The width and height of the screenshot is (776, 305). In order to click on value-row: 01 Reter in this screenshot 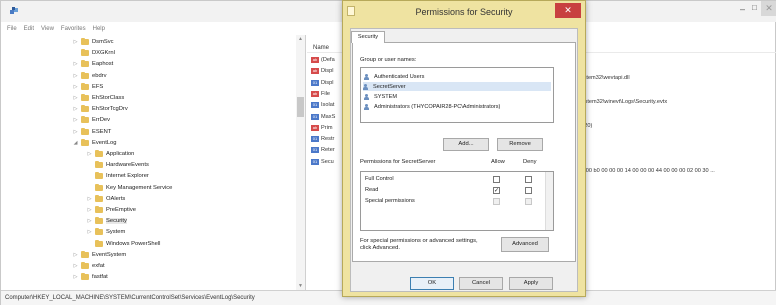, I will do `click(323, 150)`.